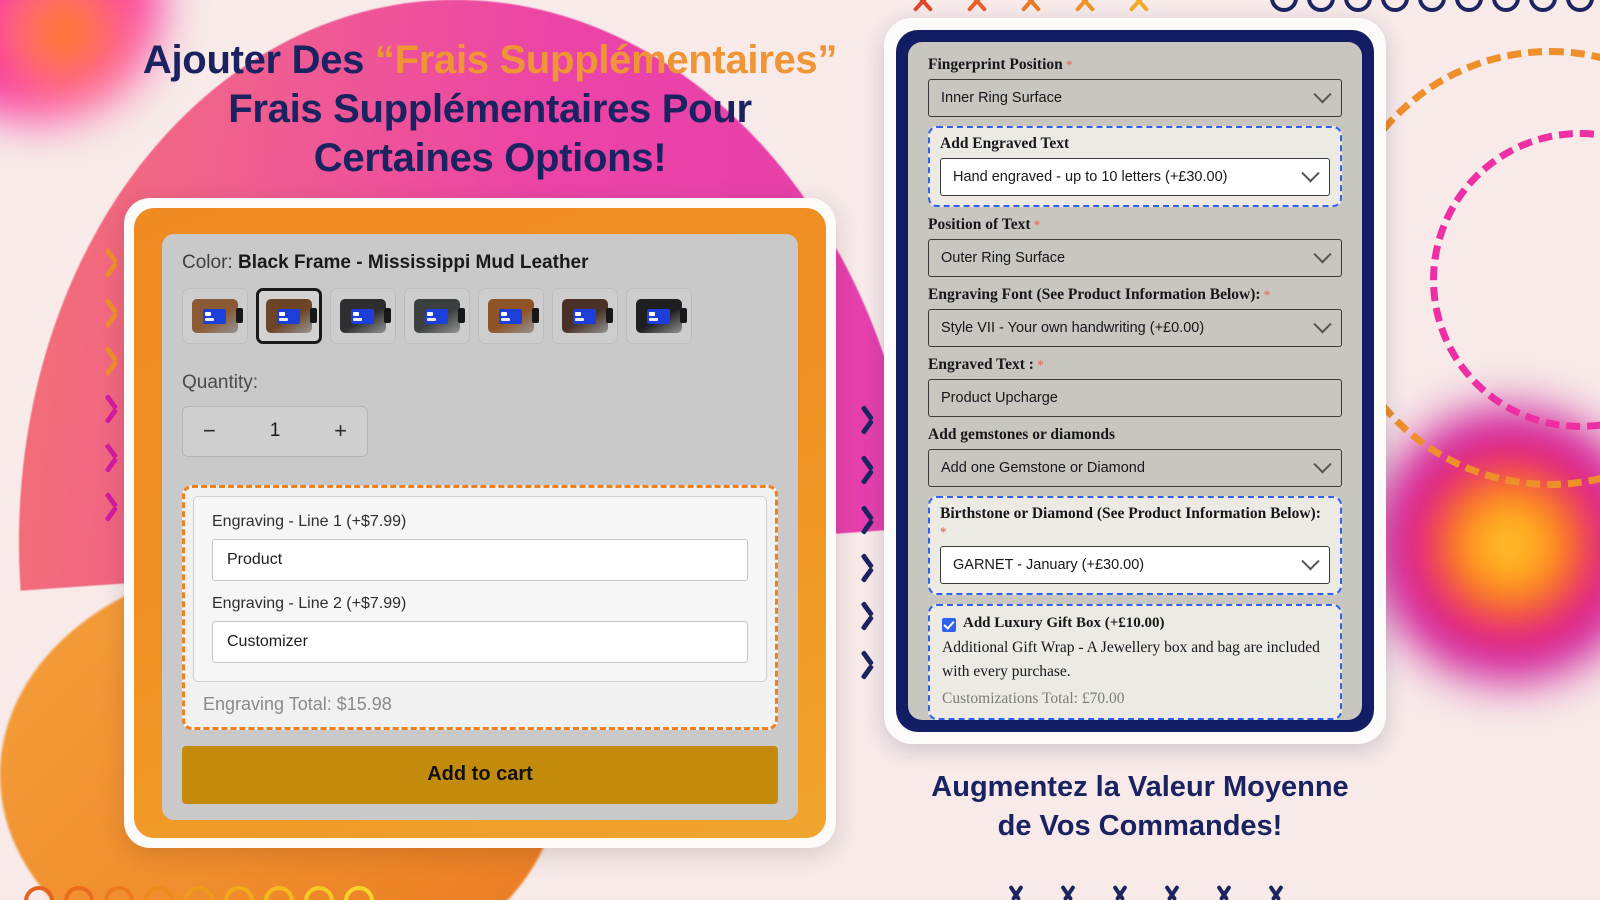 The width and height of the screenshot is (1600, 900). I want to click on sub-caption-line-2: de Vos Commandes!, so click(1140, 826).